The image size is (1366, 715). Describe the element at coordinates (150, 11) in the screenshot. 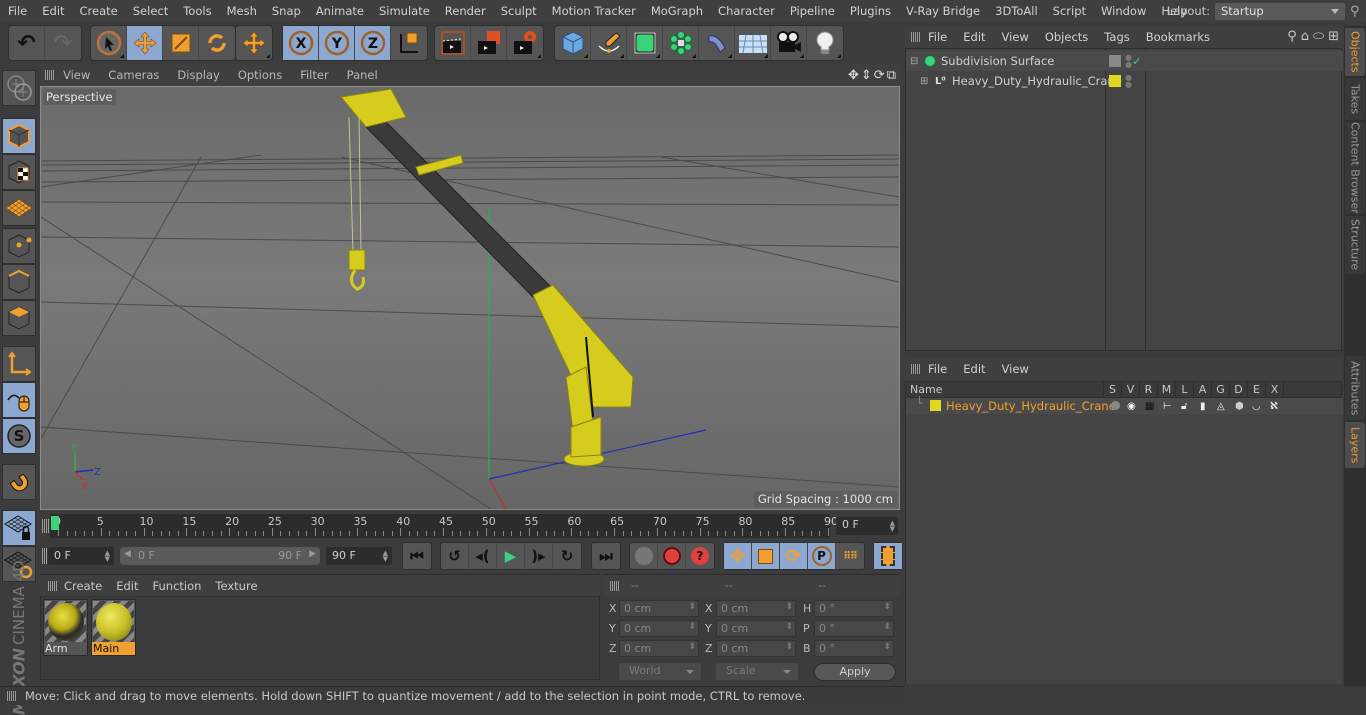

I see `menu-select: Select` at that location.